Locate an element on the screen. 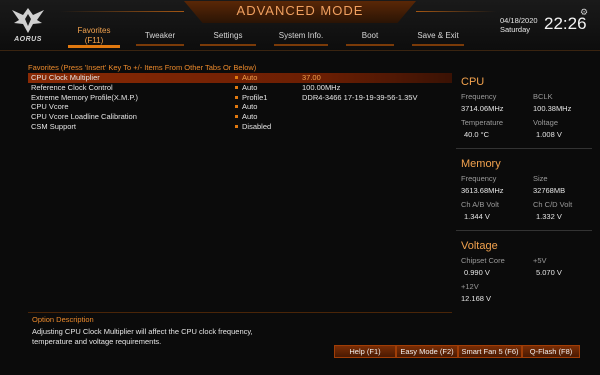 The height and width of the screenshot is (375, 600). tab-tweaker-label: Tweaker is located at coordinates (160, 35).